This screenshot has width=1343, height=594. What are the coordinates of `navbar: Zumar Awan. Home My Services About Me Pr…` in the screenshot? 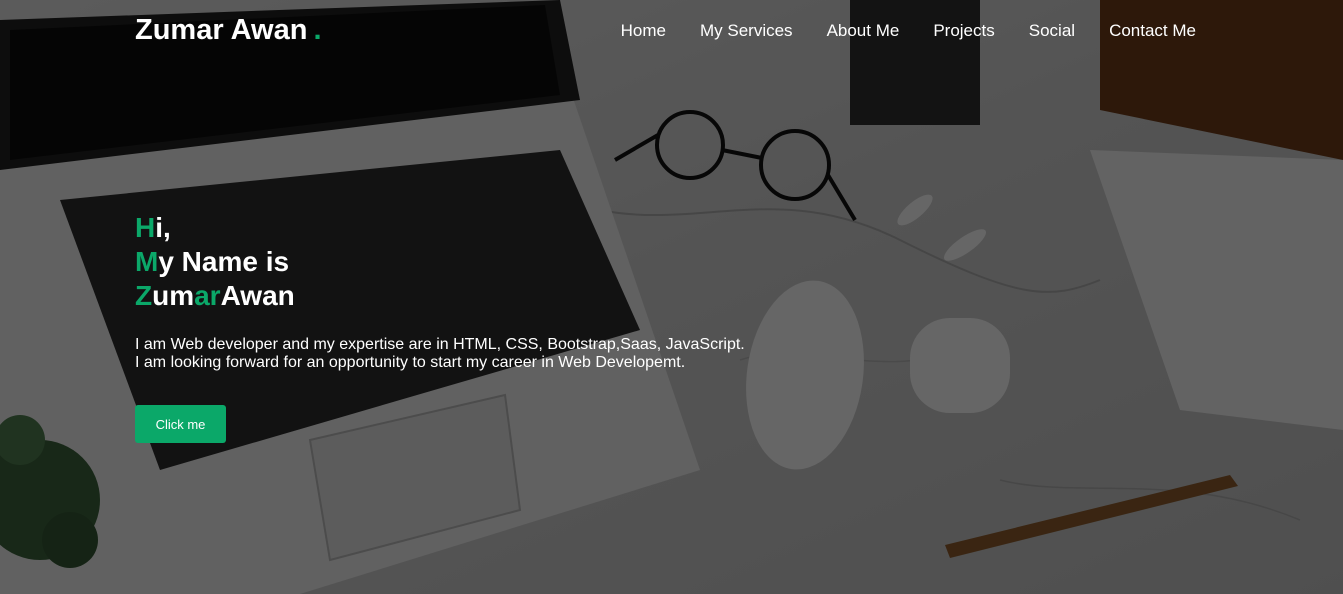 It's located at (671, 32).